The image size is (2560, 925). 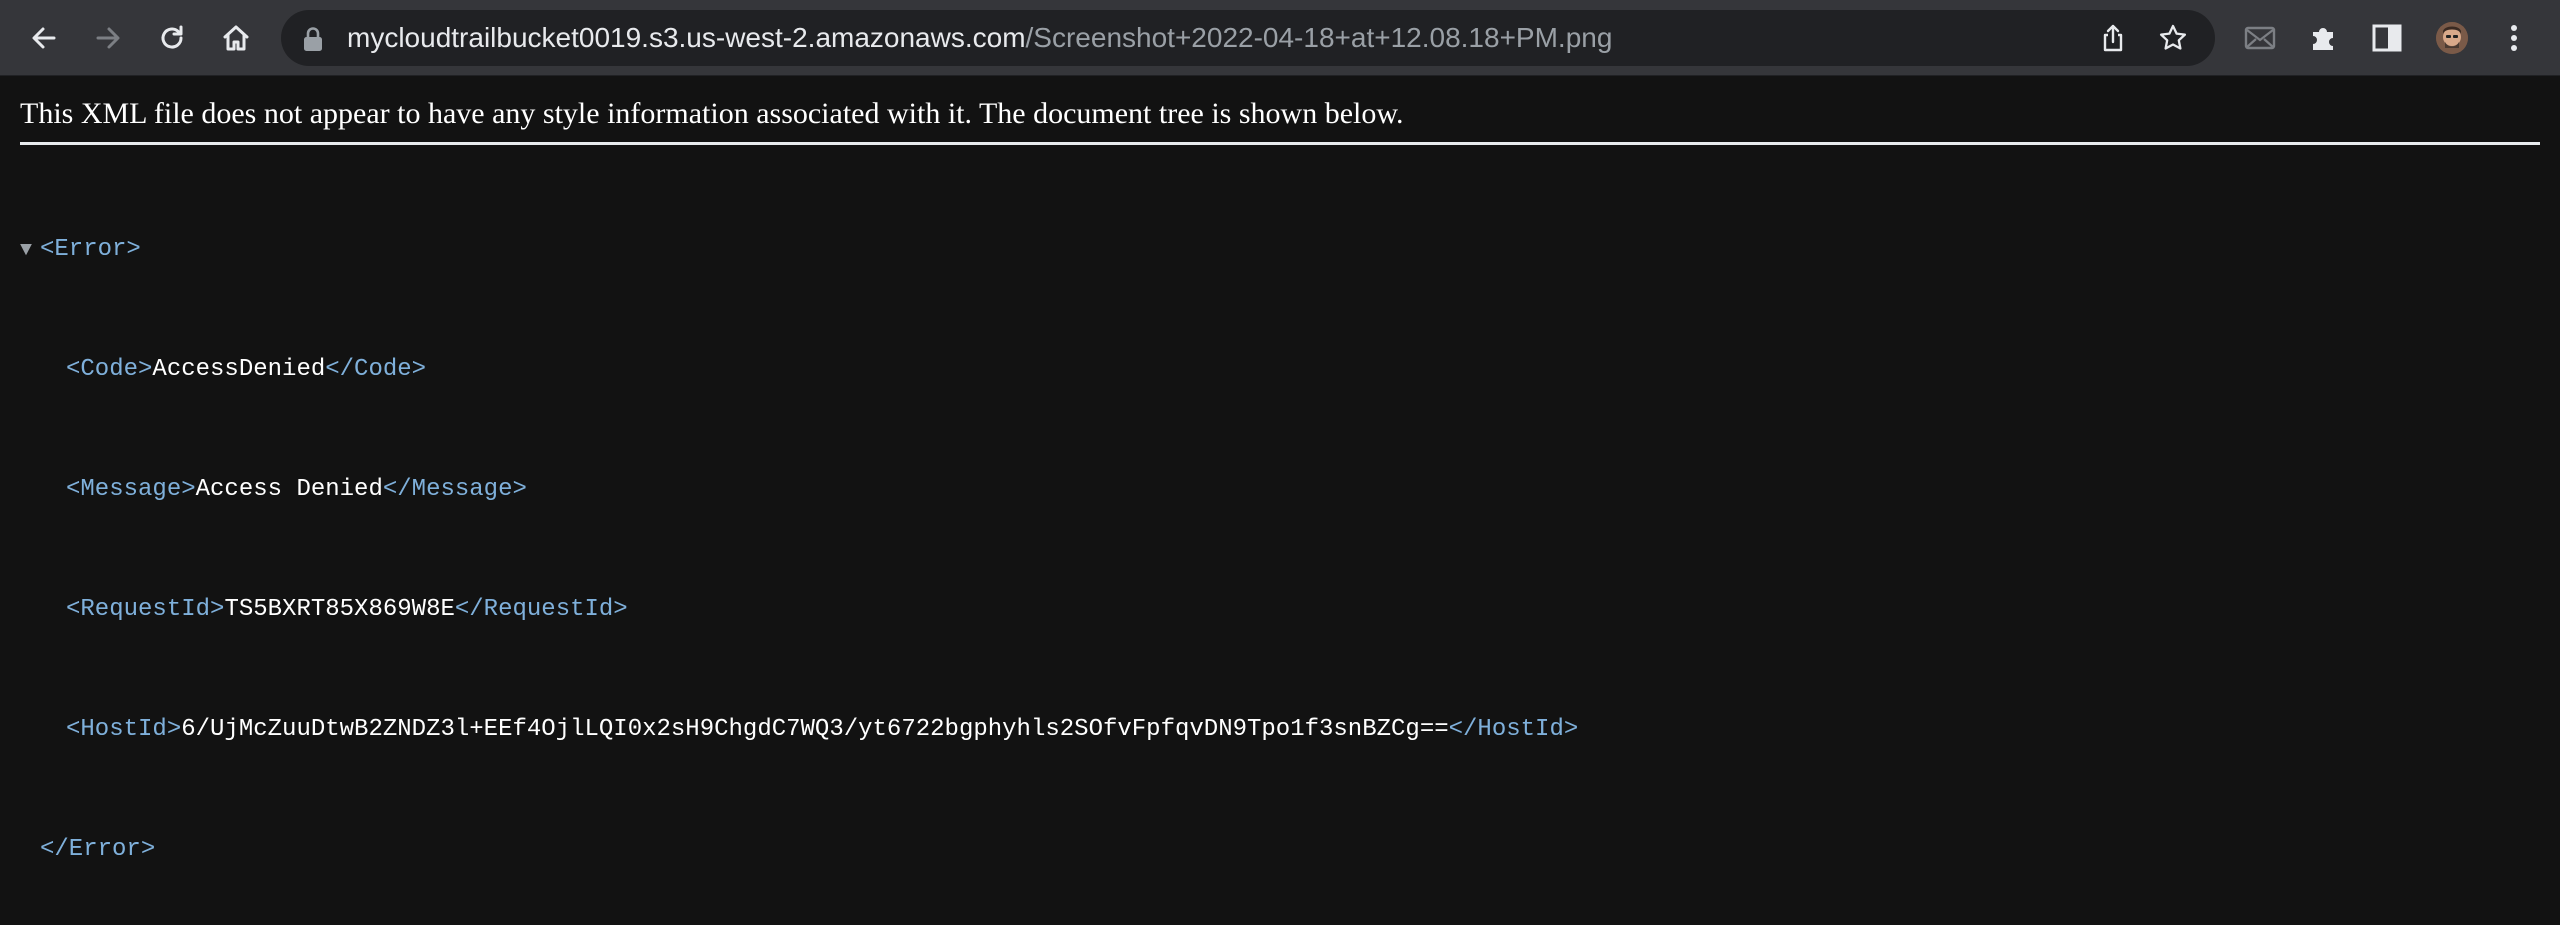 I want to click on mail-icon, so click(x=2260, y=38).